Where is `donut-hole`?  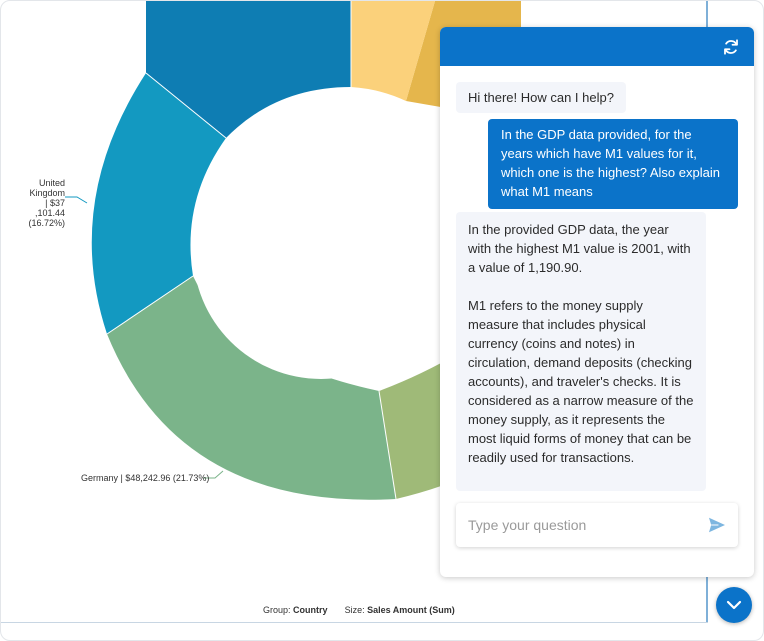 donut-hole is located at coordinates (321, 251).